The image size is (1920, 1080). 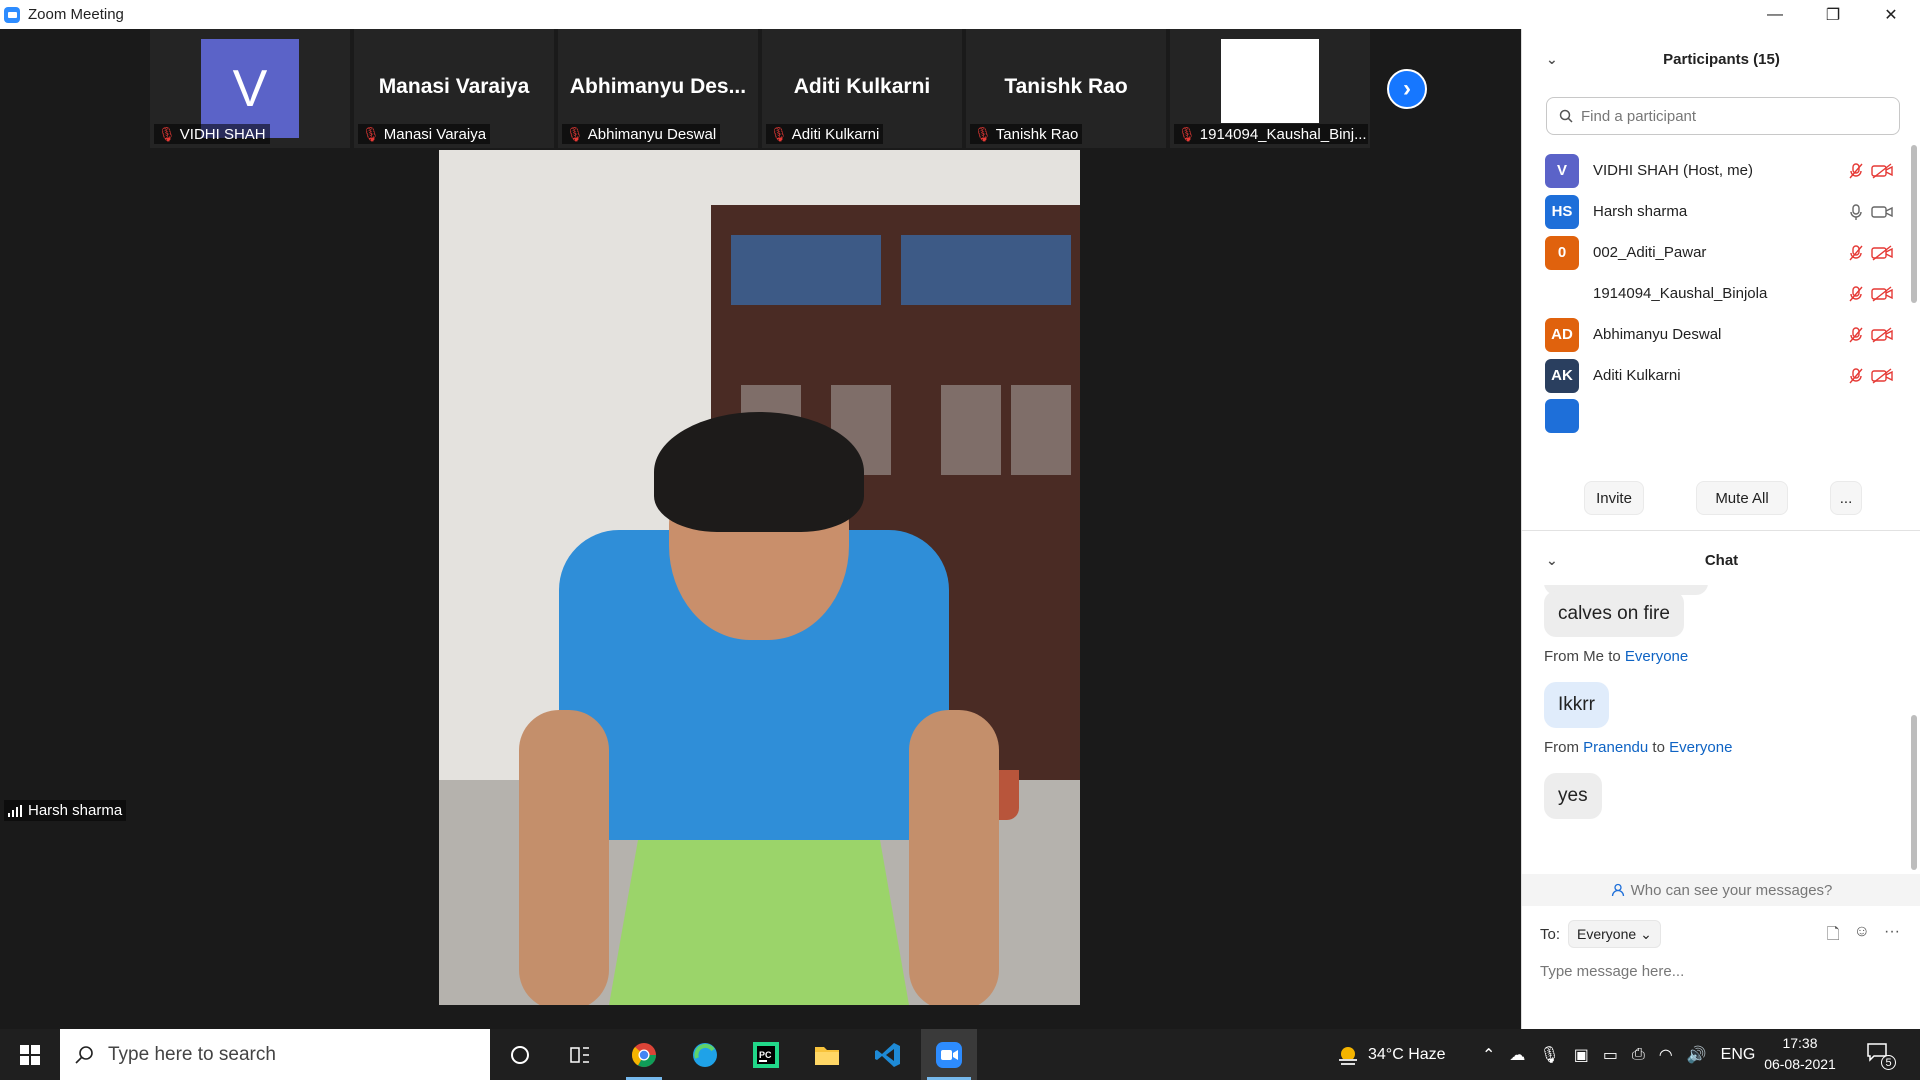 I want to click on participant-row, so click(x=1714, y=416).